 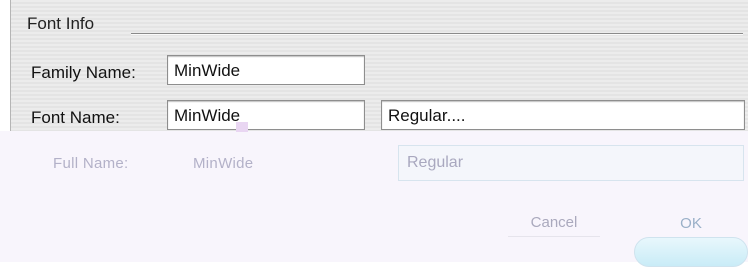 I want to click on font-name-label: Font Name:, so click(x=75, y=117).